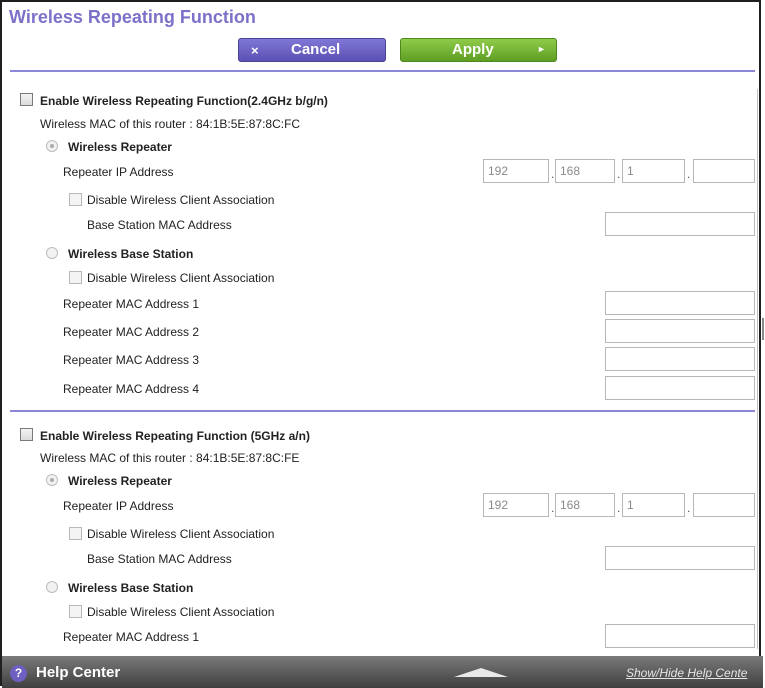 This screenshot has width=765, height=688. I want to click on disable-client-assoc-24ghz-base-checkbox, so click(75, 277).